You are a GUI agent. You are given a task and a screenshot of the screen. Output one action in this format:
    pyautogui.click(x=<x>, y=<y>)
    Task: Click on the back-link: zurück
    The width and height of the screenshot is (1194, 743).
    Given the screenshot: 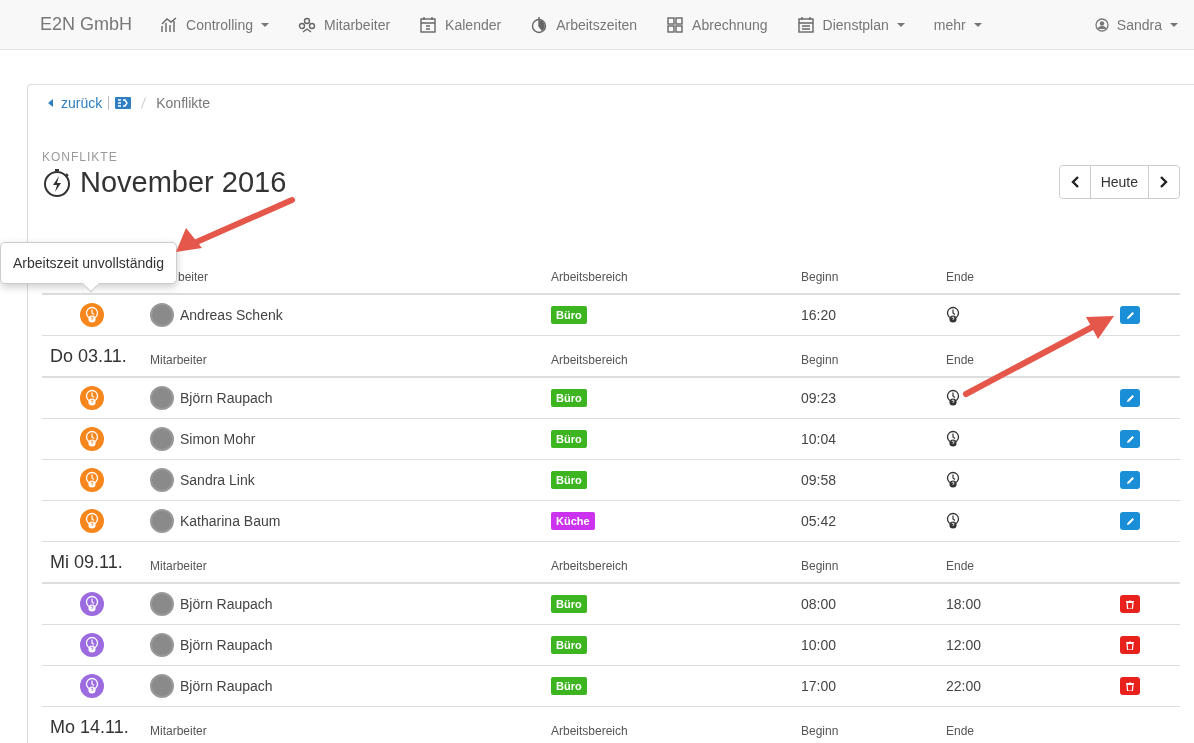 What is the action you would take?
    pyautogui.click(x=75, y=103)
    